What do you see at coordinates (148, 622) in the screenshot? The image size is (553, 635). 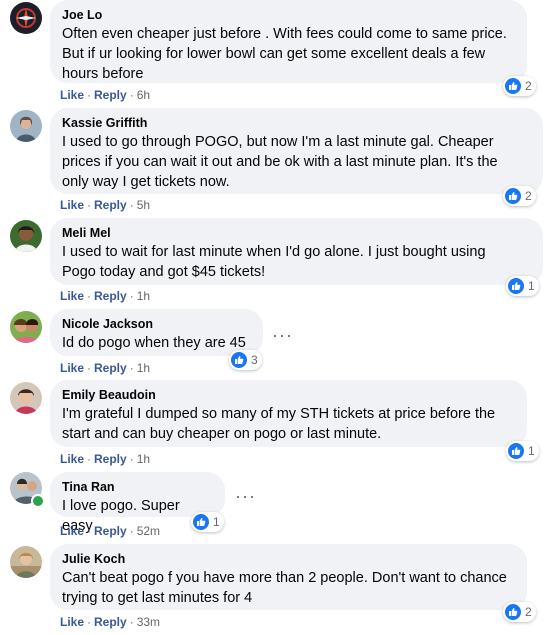 I see `comment-timestamp: 33m` at bounding box center [148, 622].